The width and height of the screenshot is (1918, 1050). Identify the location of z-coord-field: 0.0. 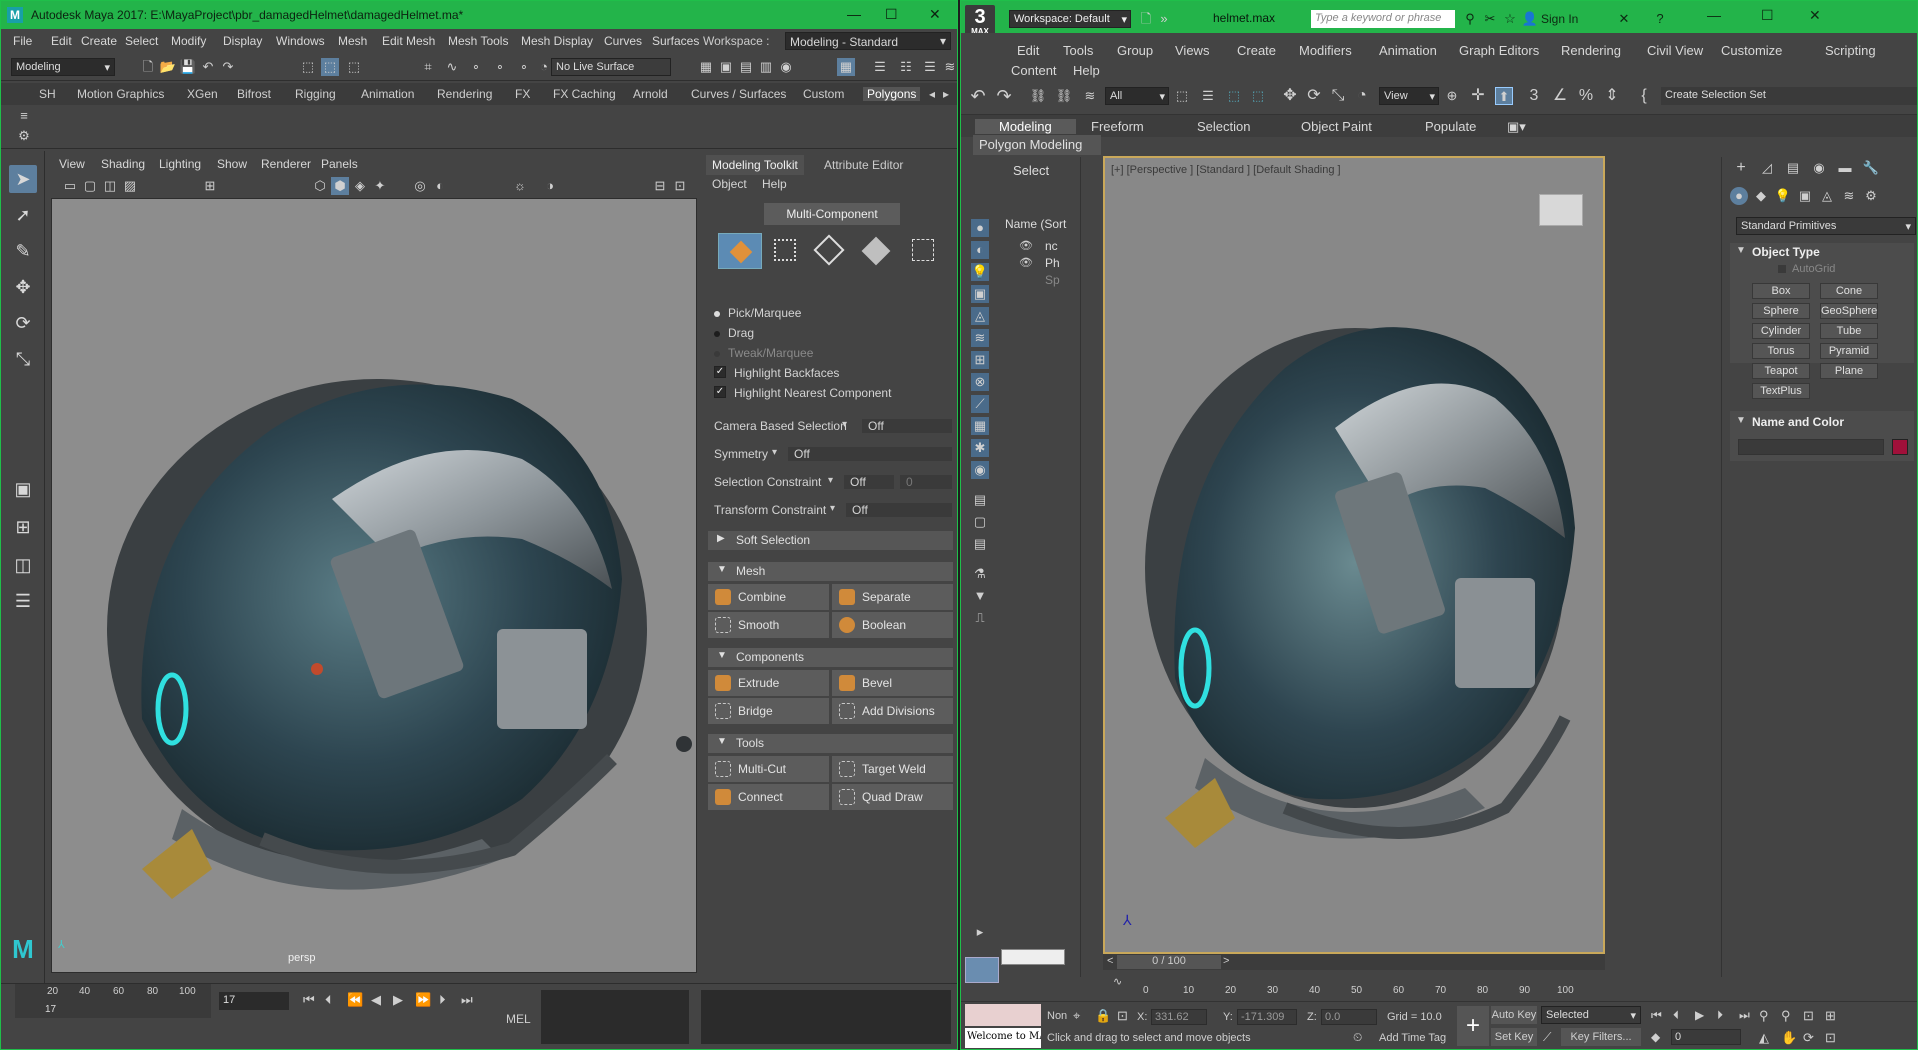
(1349, 1017).